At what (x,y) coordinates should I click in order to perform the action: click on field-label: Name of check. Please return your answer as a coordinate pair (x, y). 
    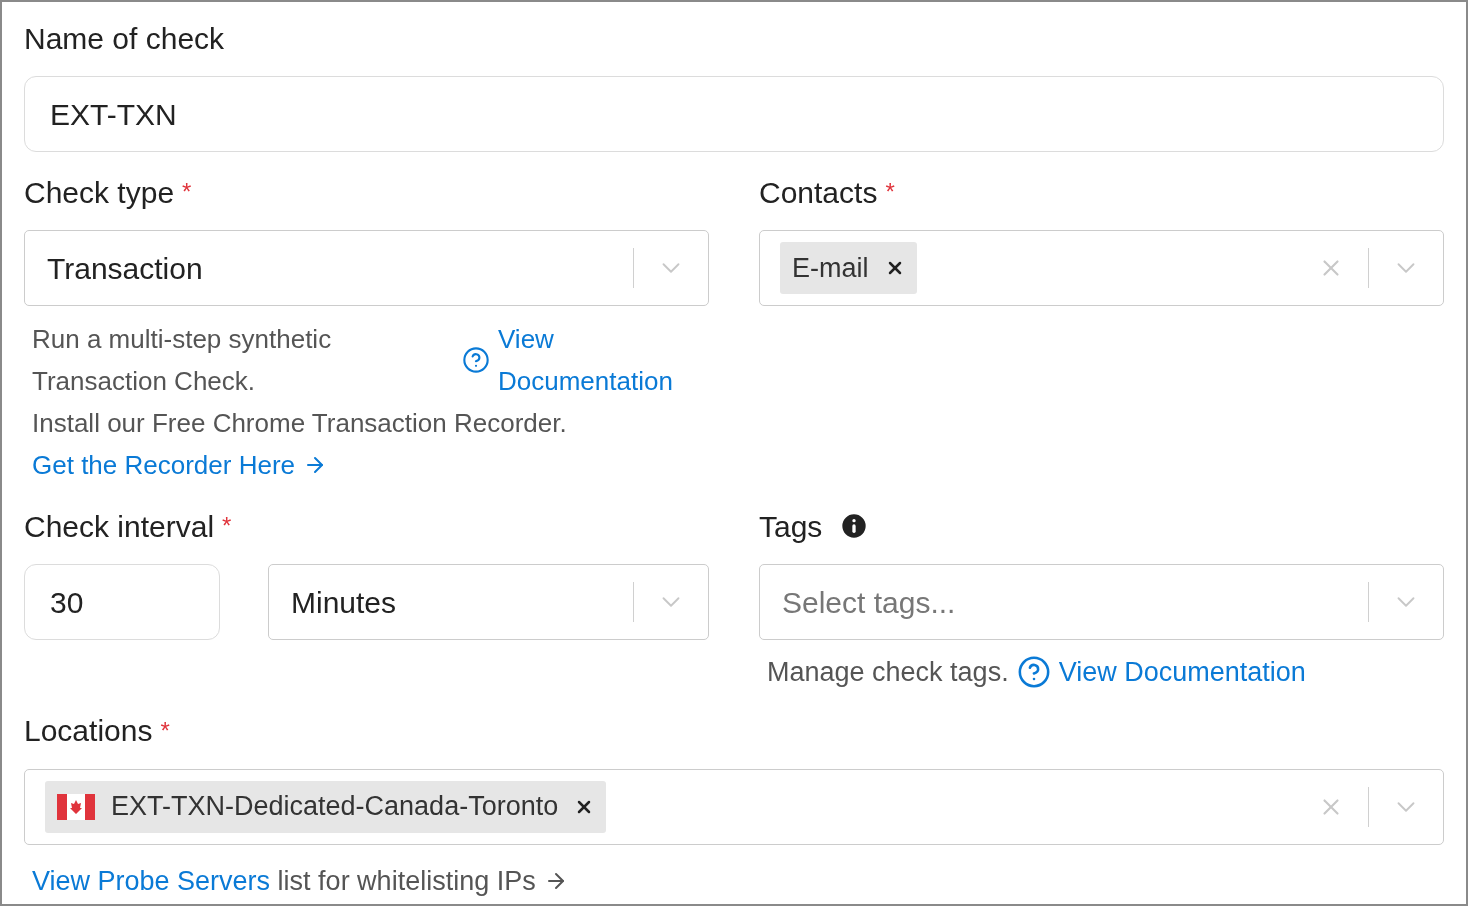
    Looking at the image, I should click on (124, 38).